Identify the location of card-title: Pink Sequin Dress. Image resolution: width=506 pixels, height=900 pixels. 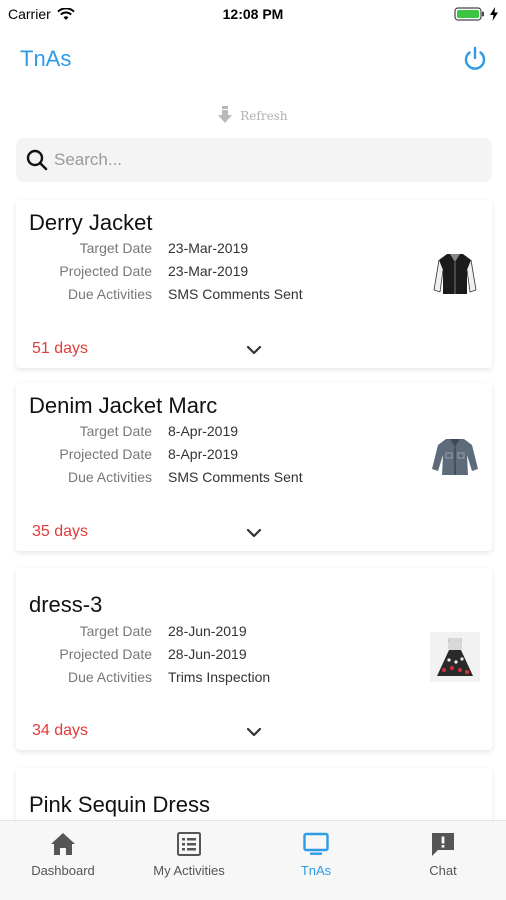
(119, 804).